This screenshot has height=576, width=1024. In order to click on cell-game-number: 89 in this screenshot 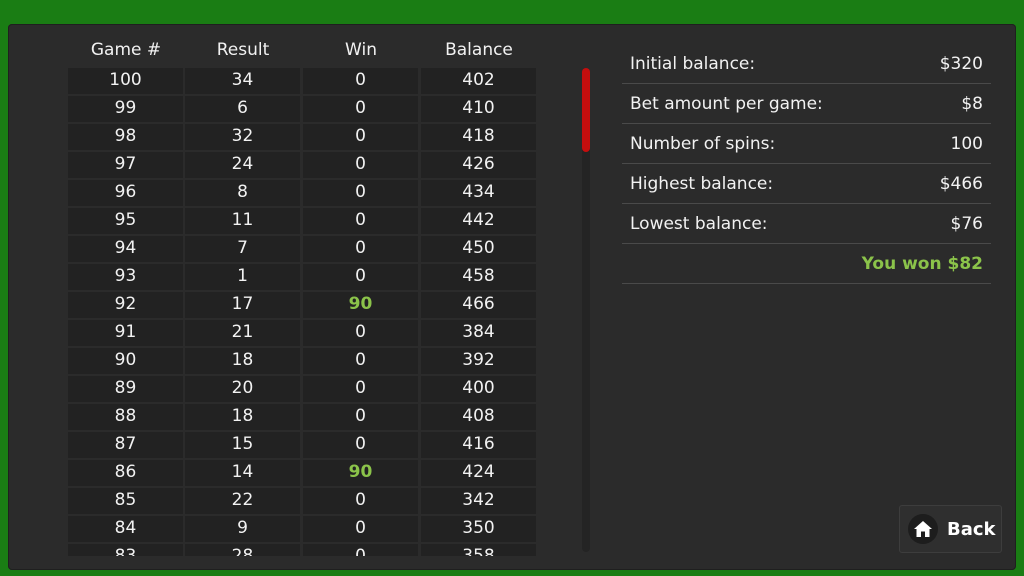, I will do `click(125, 389)`.